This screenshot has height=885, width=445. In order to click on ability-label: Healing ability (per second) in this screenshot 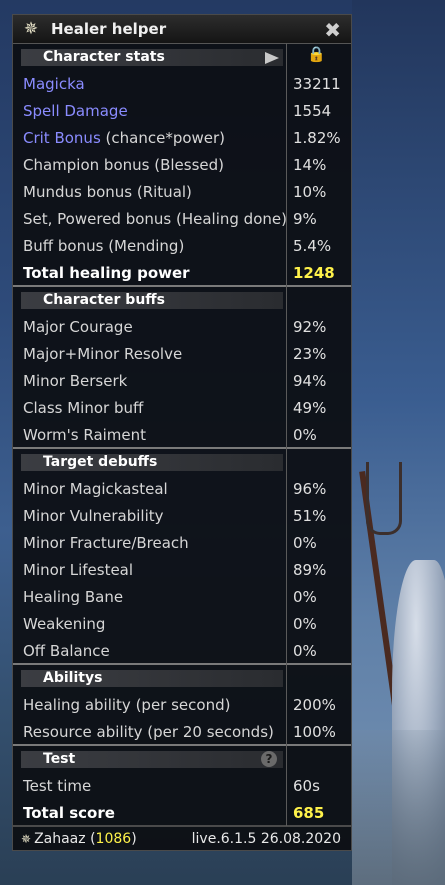, I will do `click(127, 705)`.